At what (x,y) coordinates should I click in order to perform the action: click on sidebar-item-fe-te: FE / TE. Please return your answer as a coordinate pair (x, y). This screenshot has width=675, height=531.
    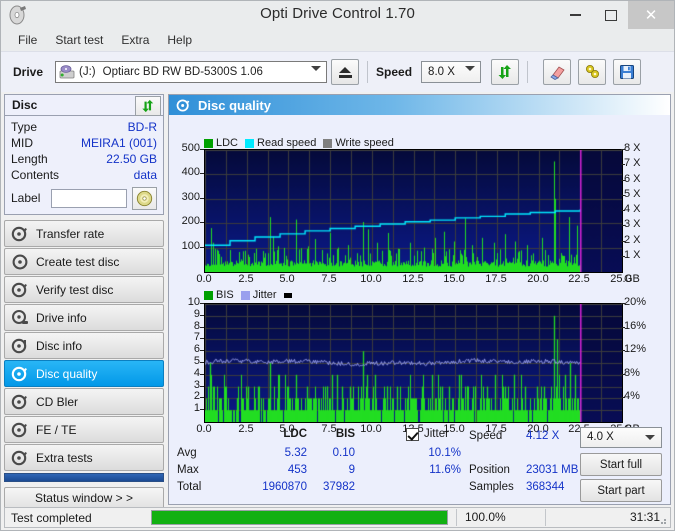
    Looking at the image, I should click on (84, 429).